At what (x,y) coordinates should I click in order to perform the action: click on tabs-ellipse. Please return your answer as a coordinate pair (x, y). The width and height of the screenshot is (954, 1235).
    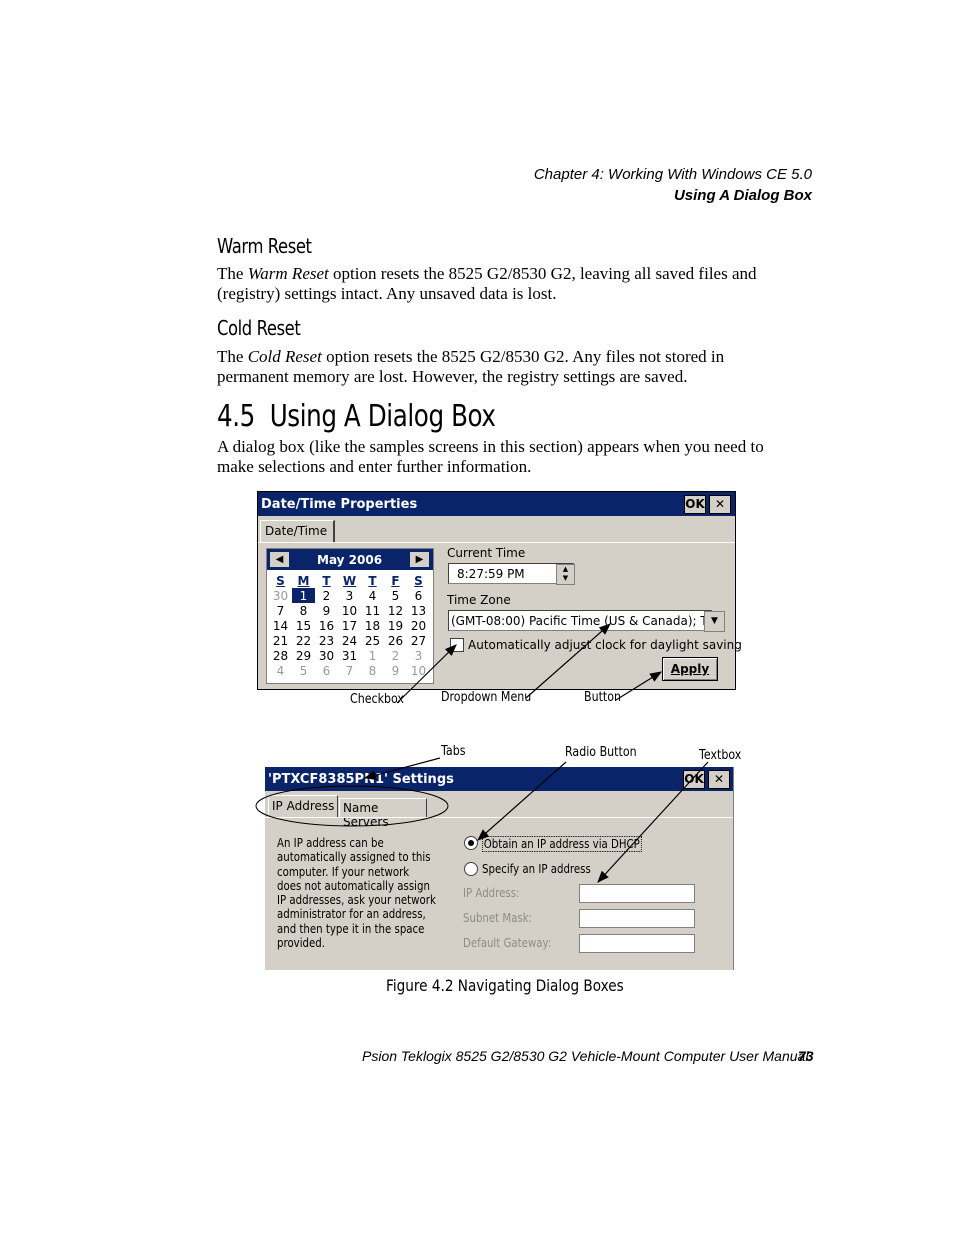
    Looking at the image, I should click on (352, 806).